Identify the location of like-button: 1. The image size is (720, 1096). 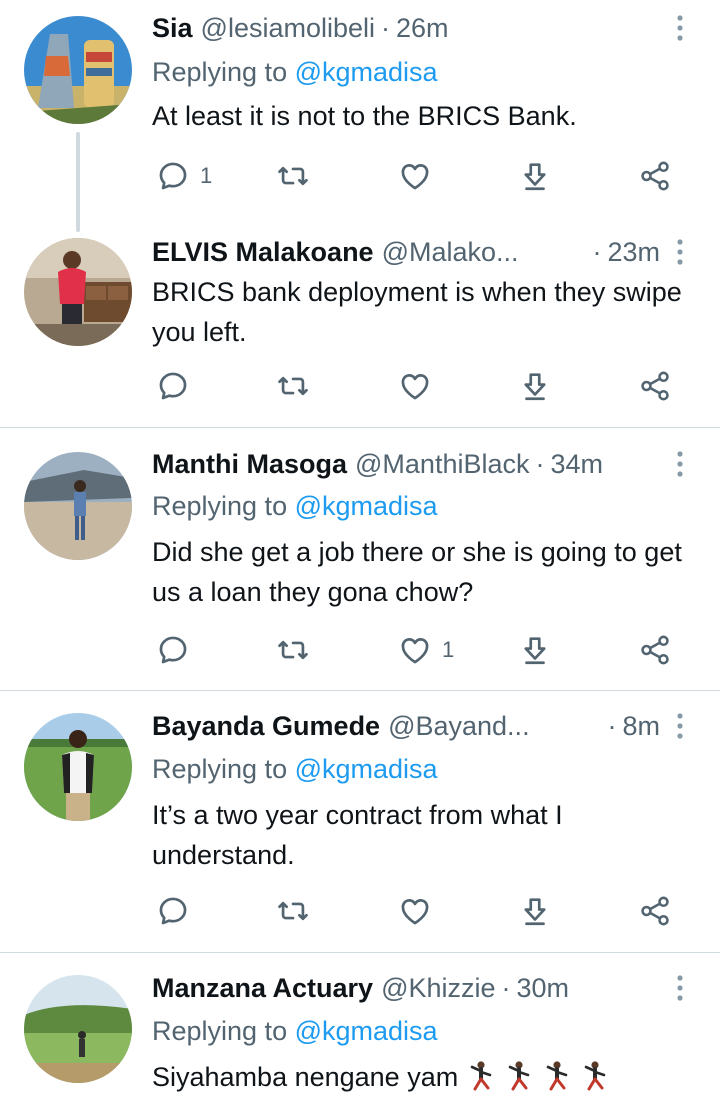
(426, 650).